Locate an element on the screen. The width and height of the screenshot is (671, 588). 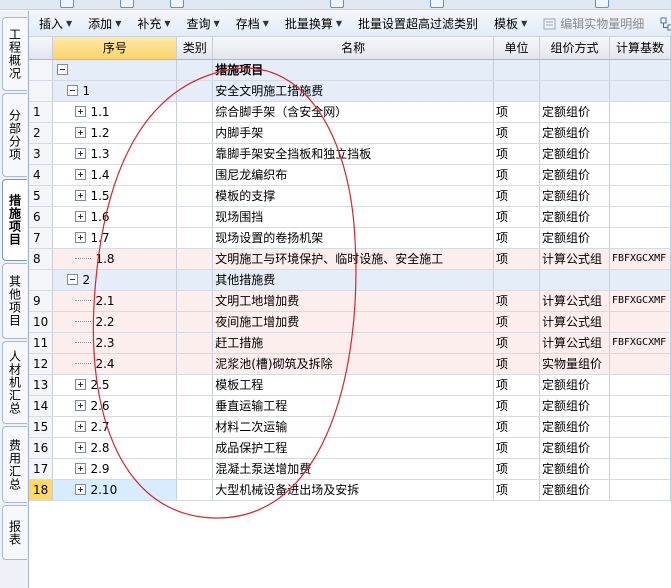
seq-cell: 1.4 is located at coordinates (115, 175).